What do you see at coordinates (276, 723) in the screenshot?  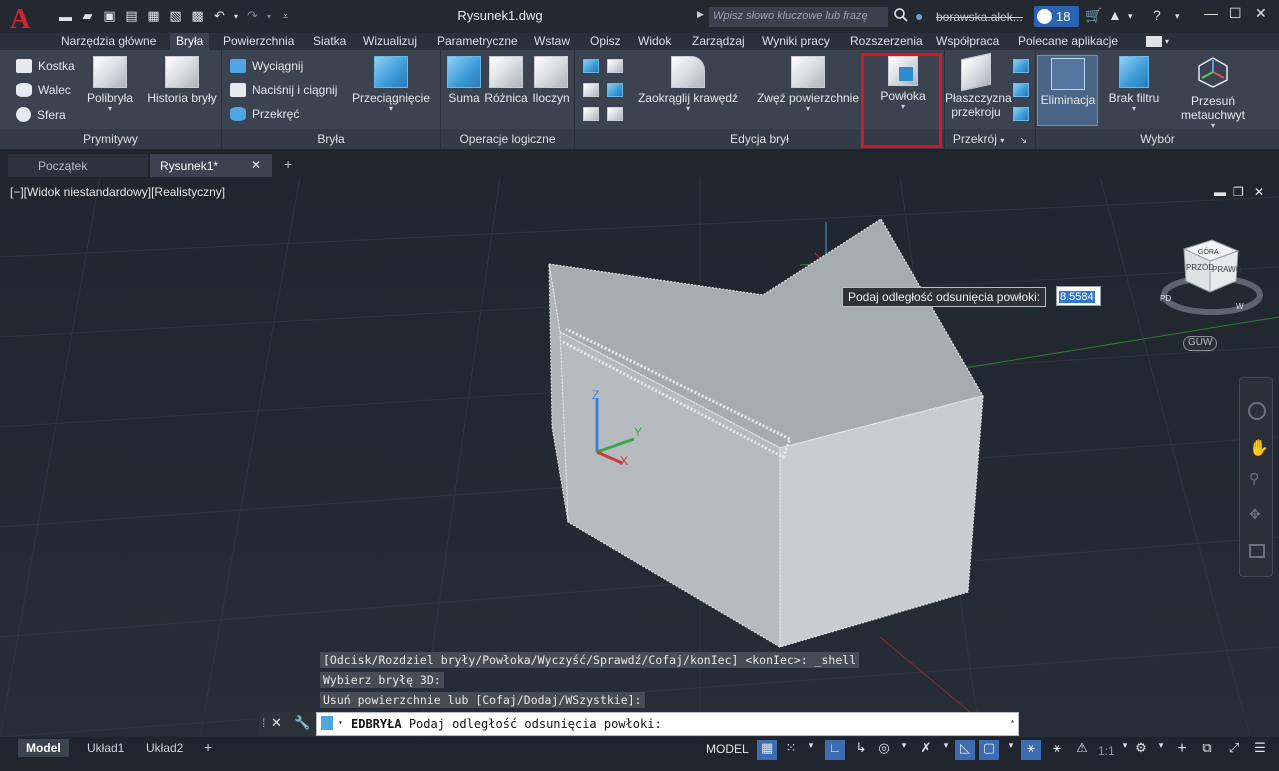 I see `command-close-icon: ✕` at bounding box center [276, 723].